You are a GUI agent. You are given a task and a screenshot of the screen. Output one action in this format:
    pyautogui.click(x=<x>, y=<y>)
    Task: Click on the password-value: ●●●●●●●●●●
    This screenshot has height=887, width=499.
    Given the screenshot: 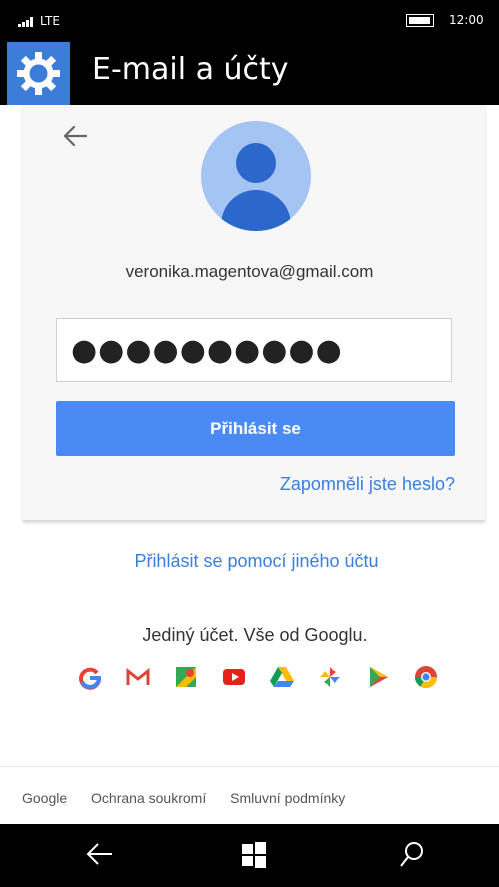 What is the action you would take?
    pyautogui.click(x=207, y=350)
    